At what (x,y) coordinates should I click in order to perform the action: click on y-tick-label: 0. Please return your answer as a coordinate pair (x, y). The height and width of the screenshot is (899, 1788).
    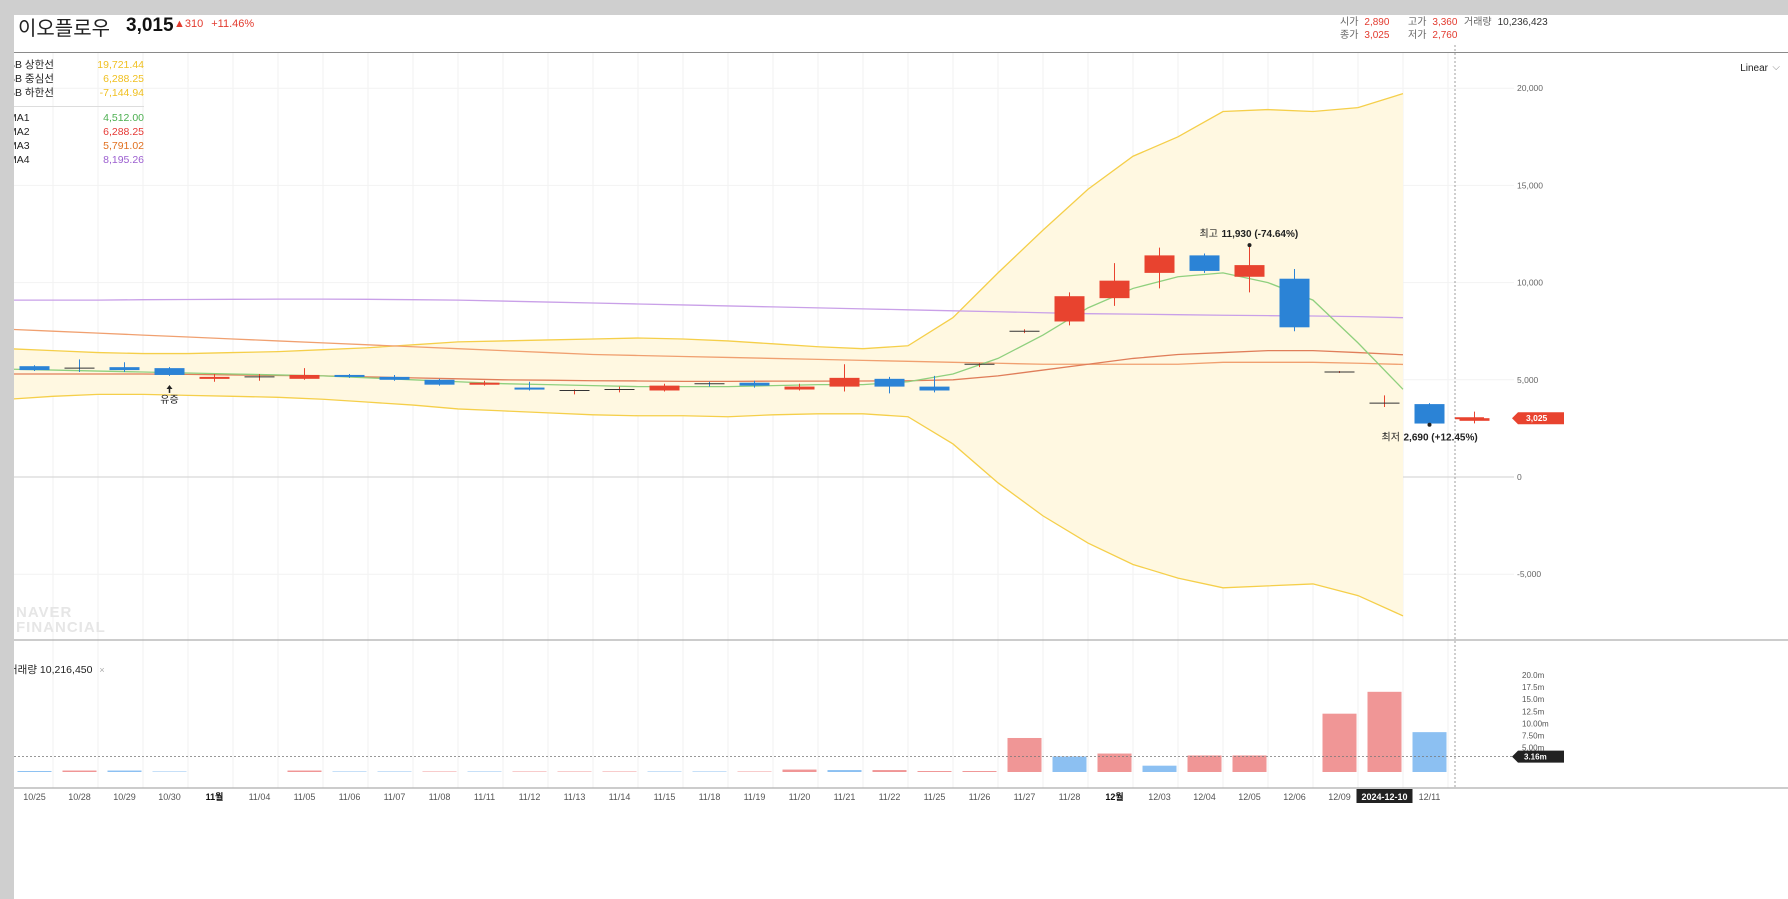
    Looking at the image, I should click on (1519, 477).